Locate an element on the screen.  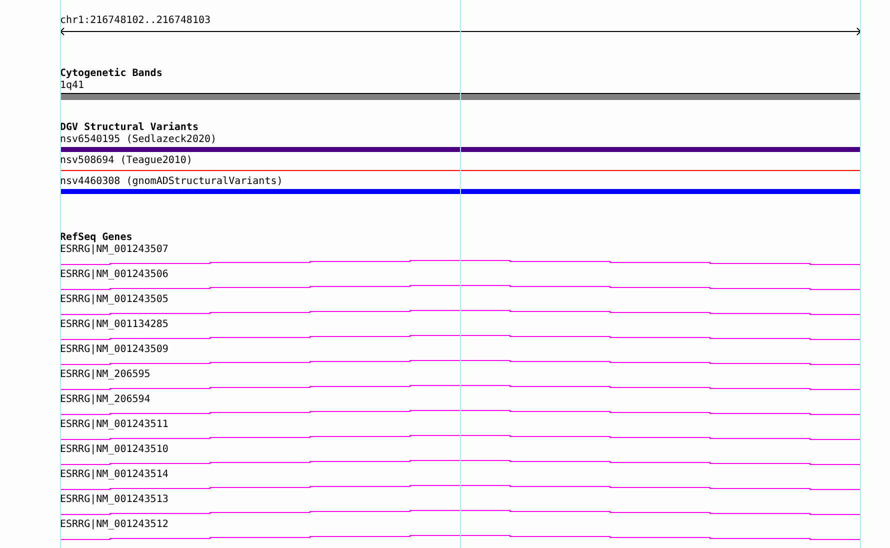
gene-label: ESRRG|NM_206594 is located at coordinates (105, 400).